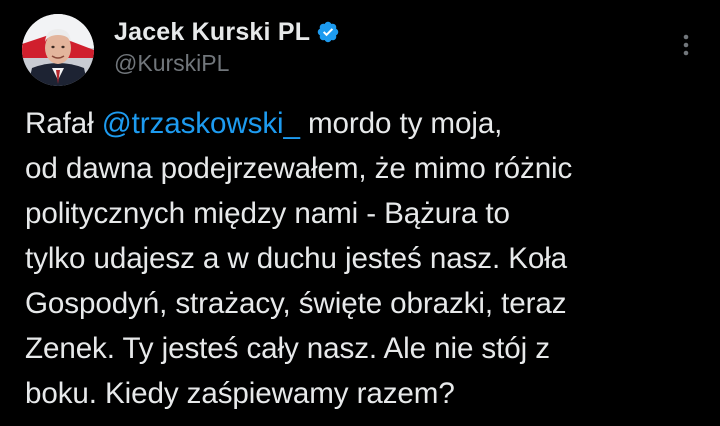  I want to click on tweet-text-start: Rafał, so click(63, 123).